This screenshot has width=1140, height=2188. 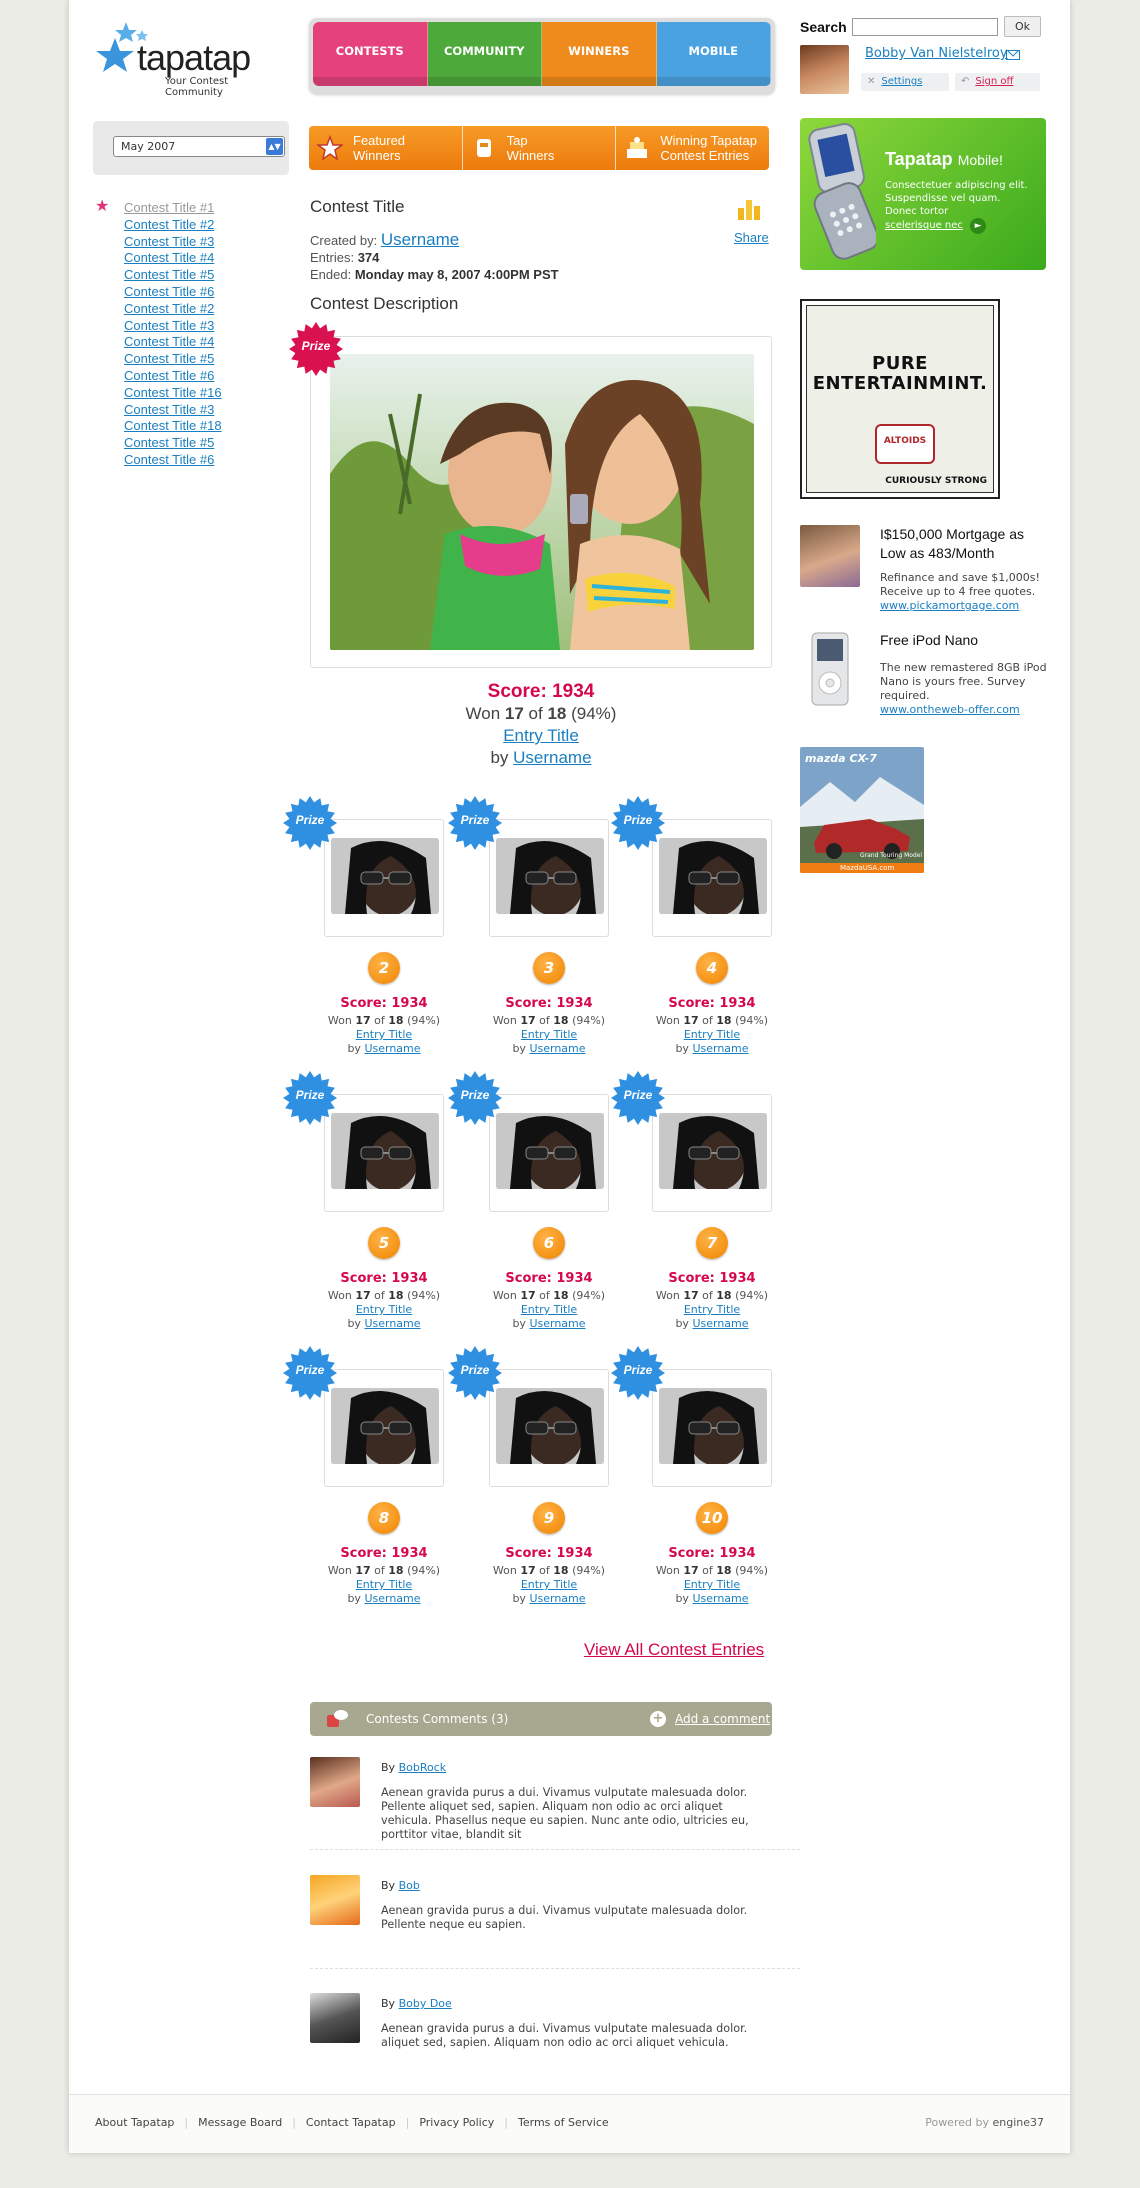 What do you see at coordinates (409, 1885) in the screenshot?
I see `comment-author-link: Bob` at bounding box center [409, 1885].